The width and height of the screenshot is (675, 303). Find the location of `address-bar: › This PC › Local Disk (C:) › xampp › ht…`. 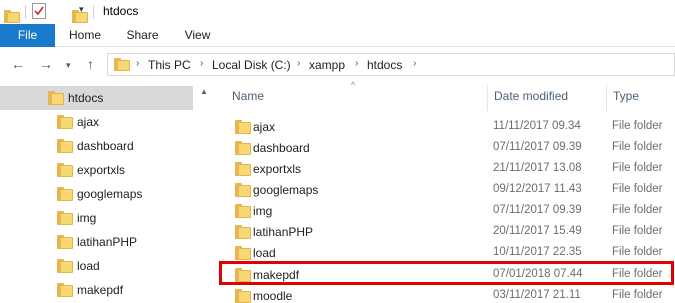

address-bar: › This PC › Local Disk (C:) › xampp › ht… is located at coordinates (391, 64).